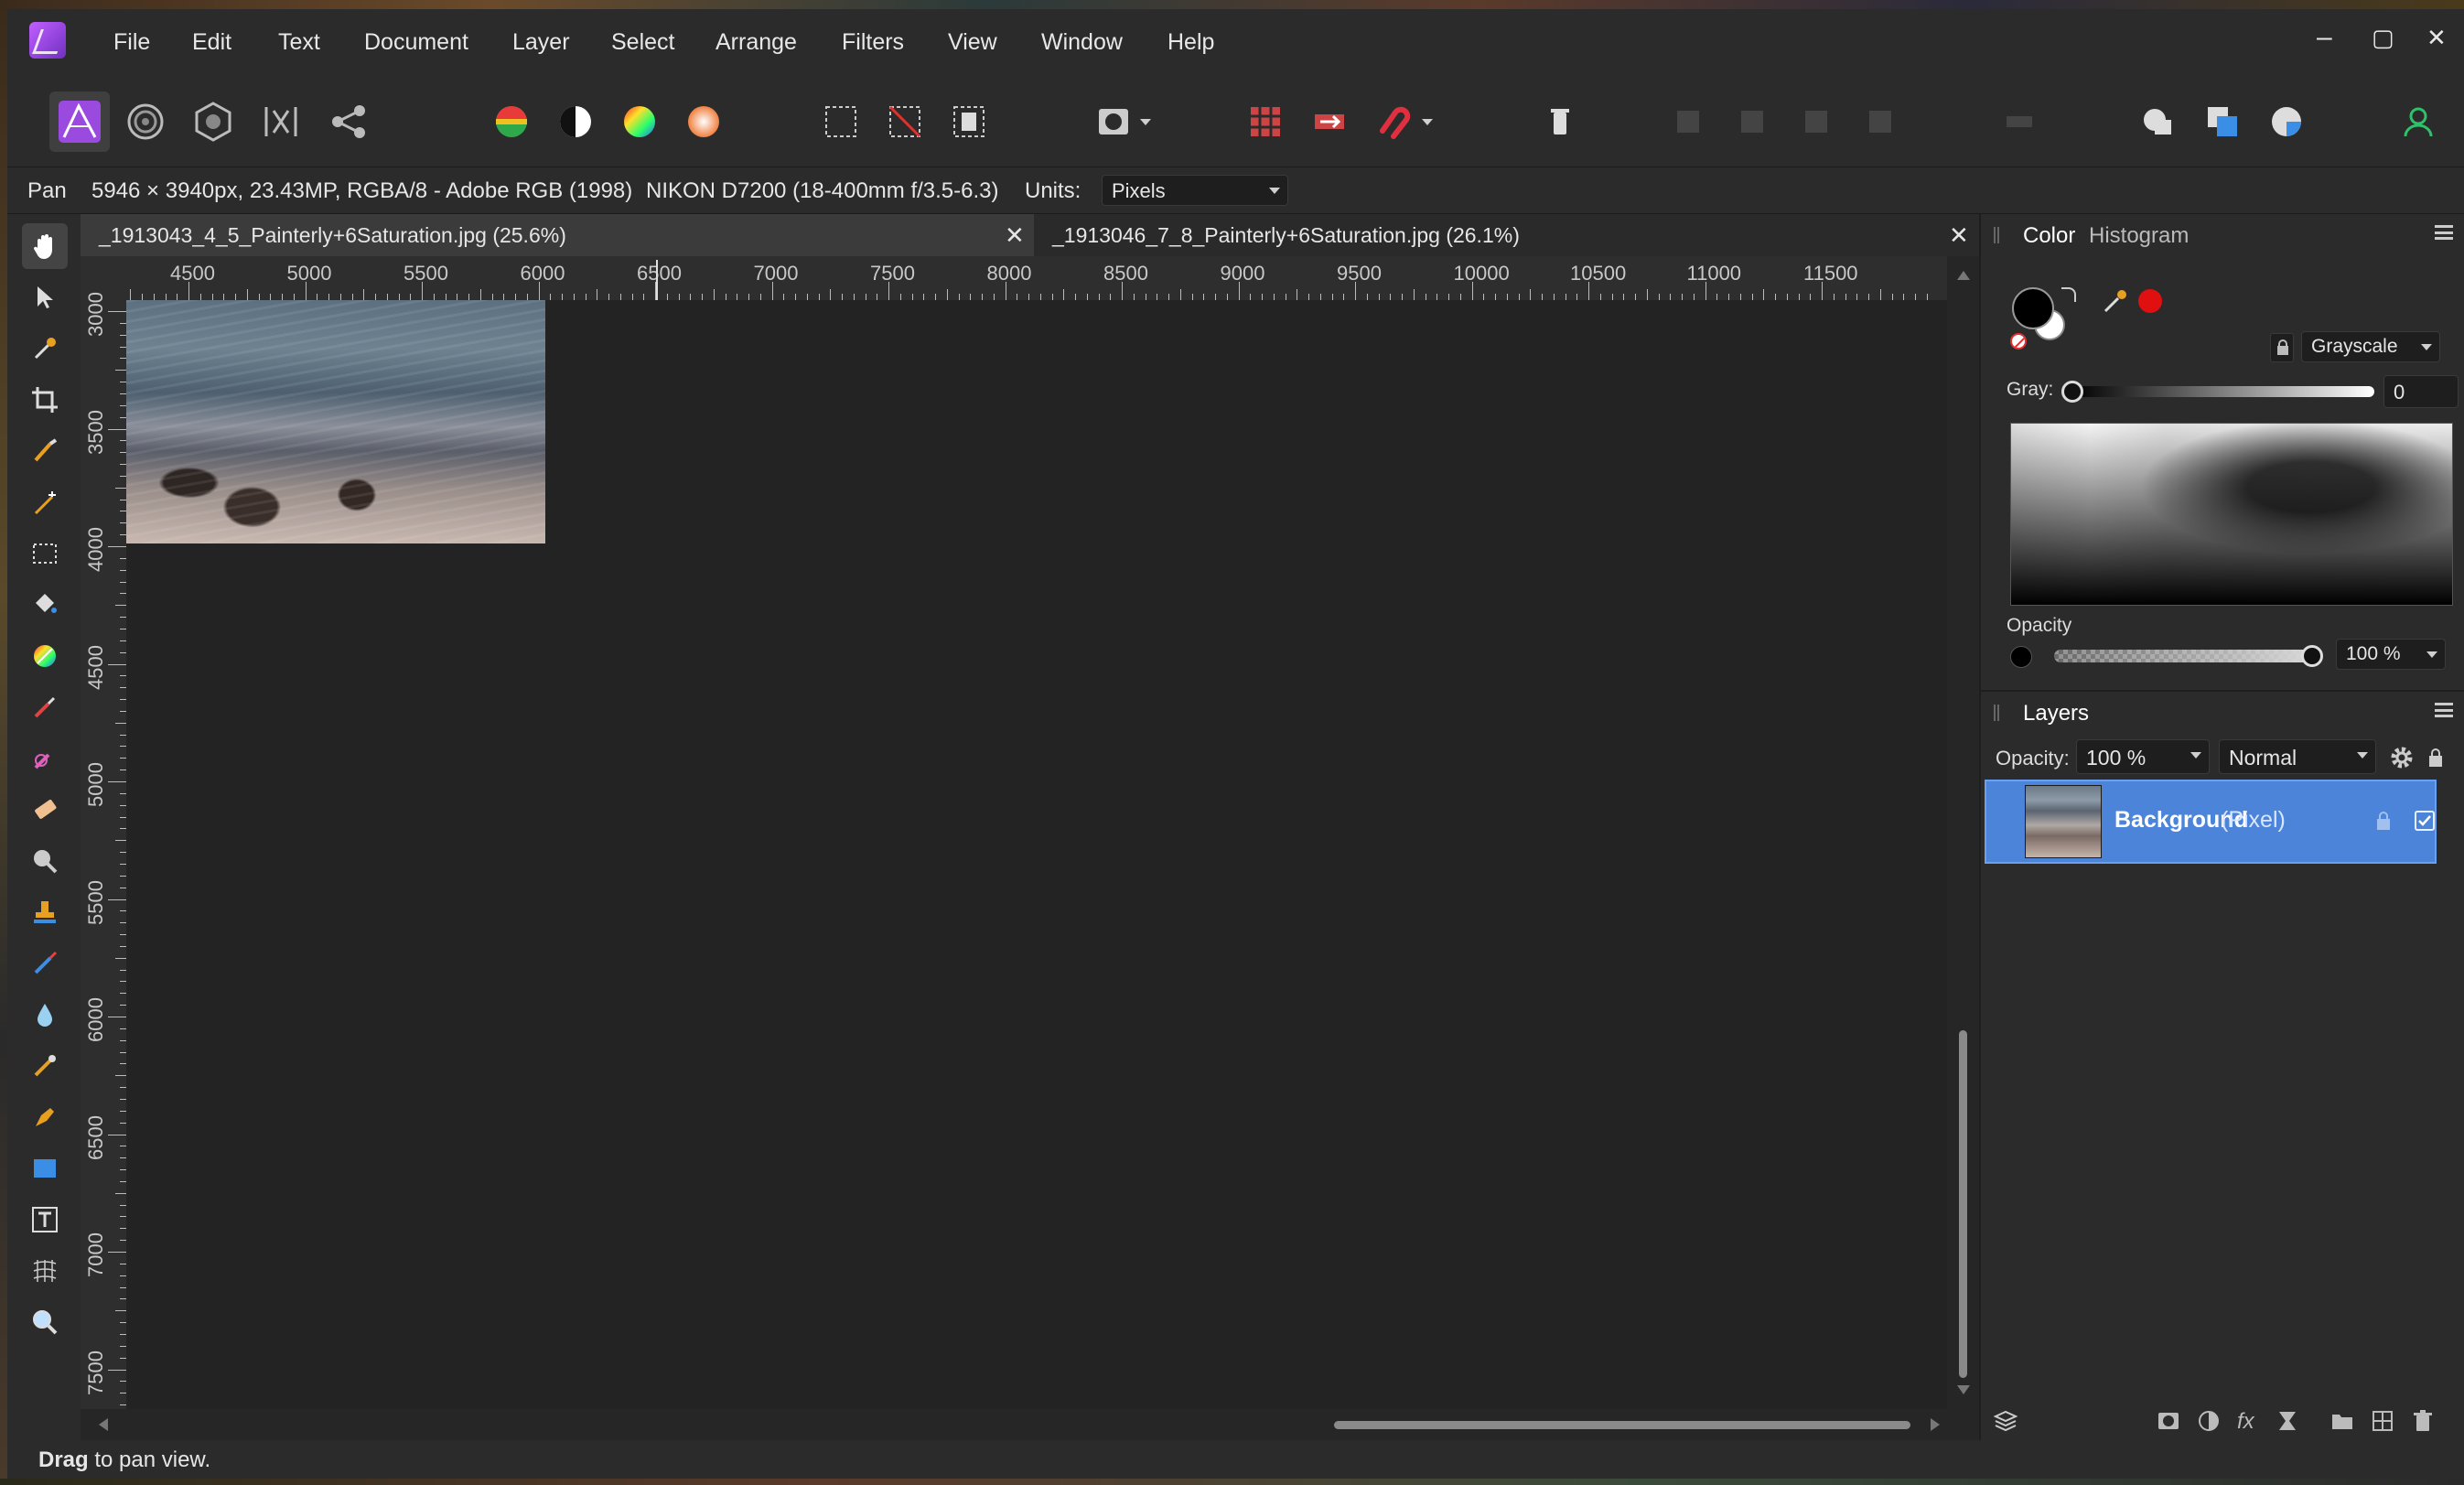 This screenshot has height=1485, width=2464. Describe the element at coordinates (45, 348) in the screenshot. I see `color-picker-tool` at that location.